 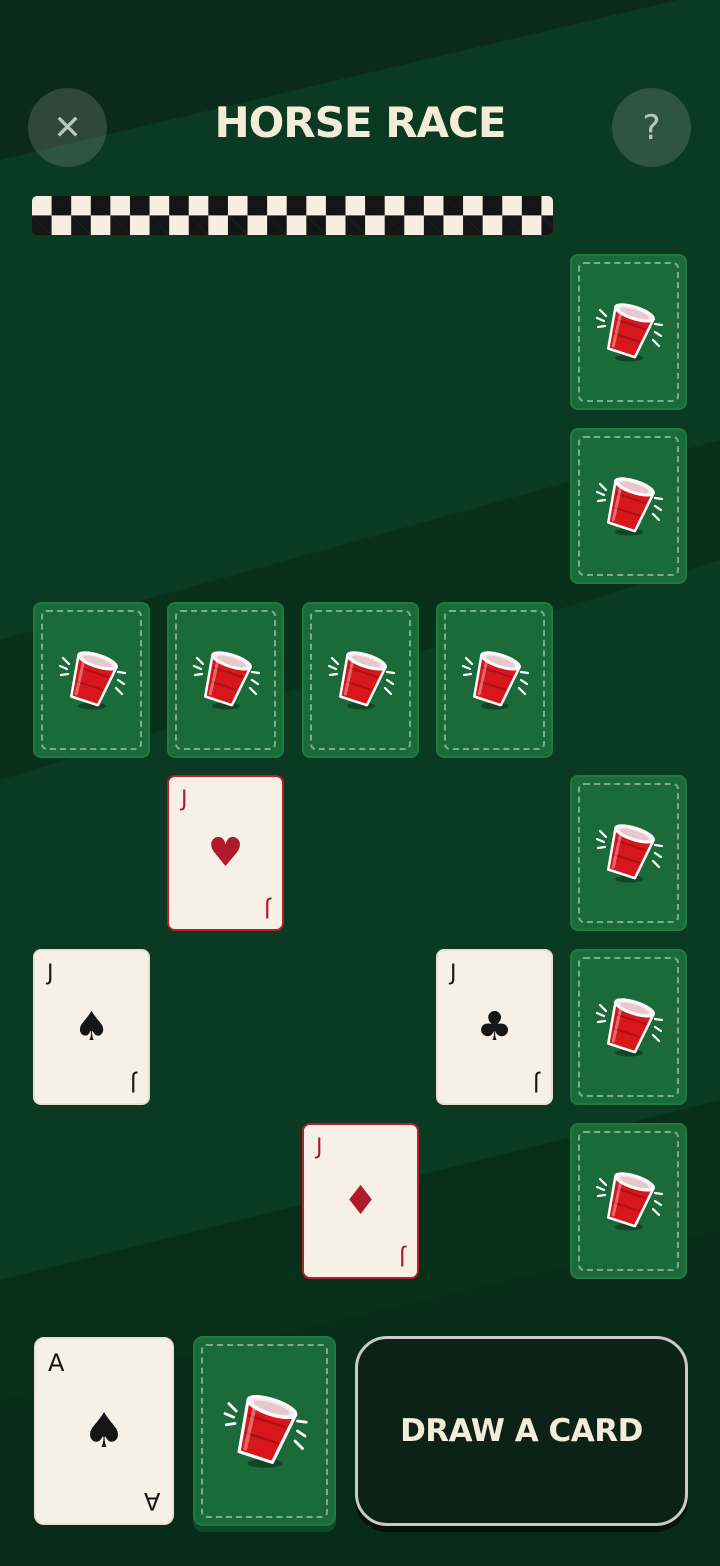 I want to click on diamond-icon: ♦, so click(x=360, y=1201).